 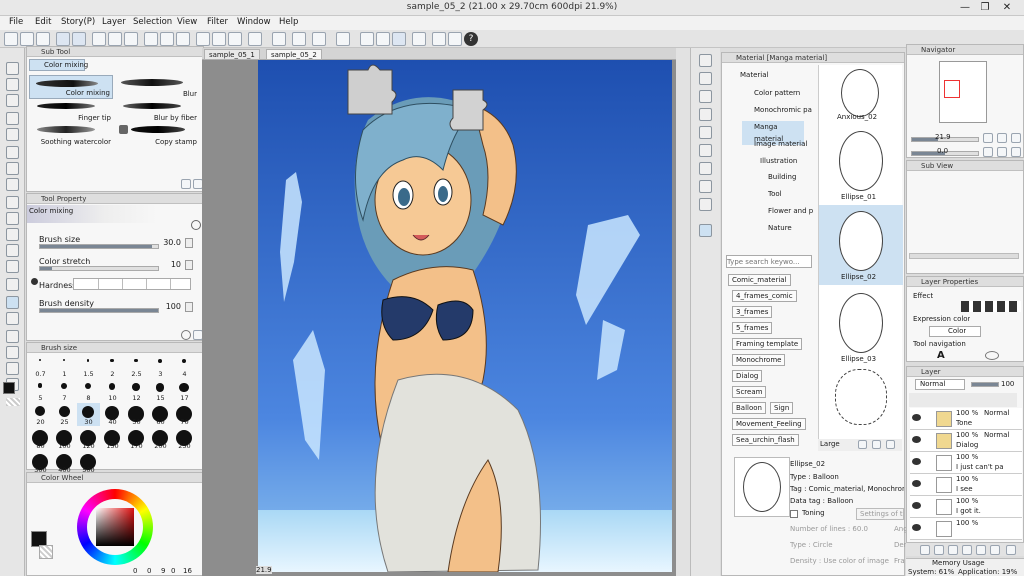 What do you see at coordinates (157, 87) in the screenshot?
I see `sub-tool-blur: Blur` at bounding box center [157, 87].